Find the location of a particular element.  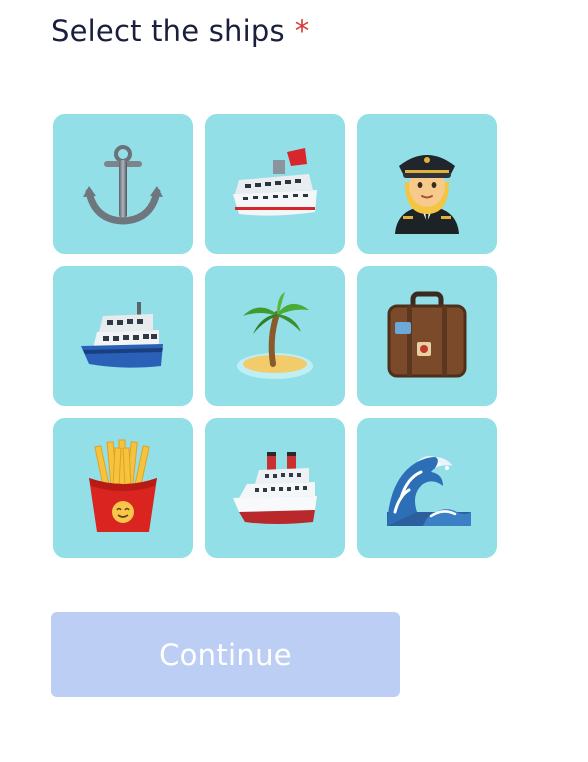

french-fries-icon is located at coordinates (123, 485).